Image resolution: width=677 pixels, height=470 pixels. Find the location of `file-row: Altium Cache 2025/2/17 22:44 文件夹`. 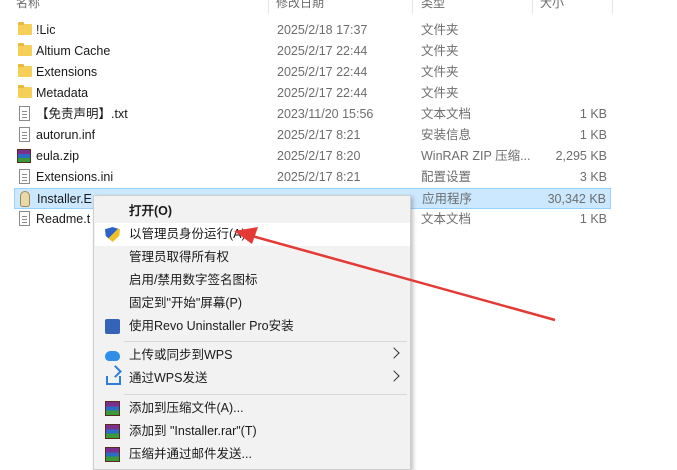

file-row: Altium Cache 2025/2/17 22:44 文件夹 is located at coordinates (312, 51).